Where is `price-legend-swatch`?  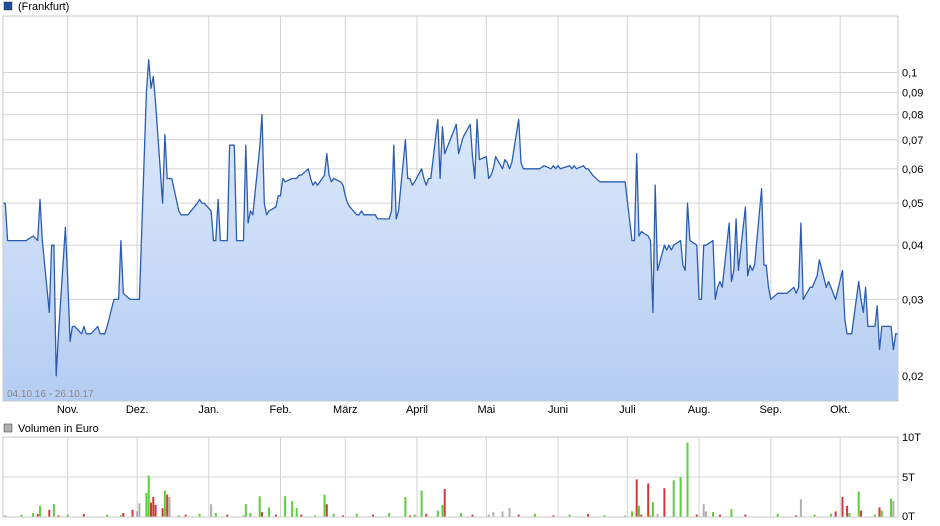 price-legend-swatch is located at coordinates (8, 6).